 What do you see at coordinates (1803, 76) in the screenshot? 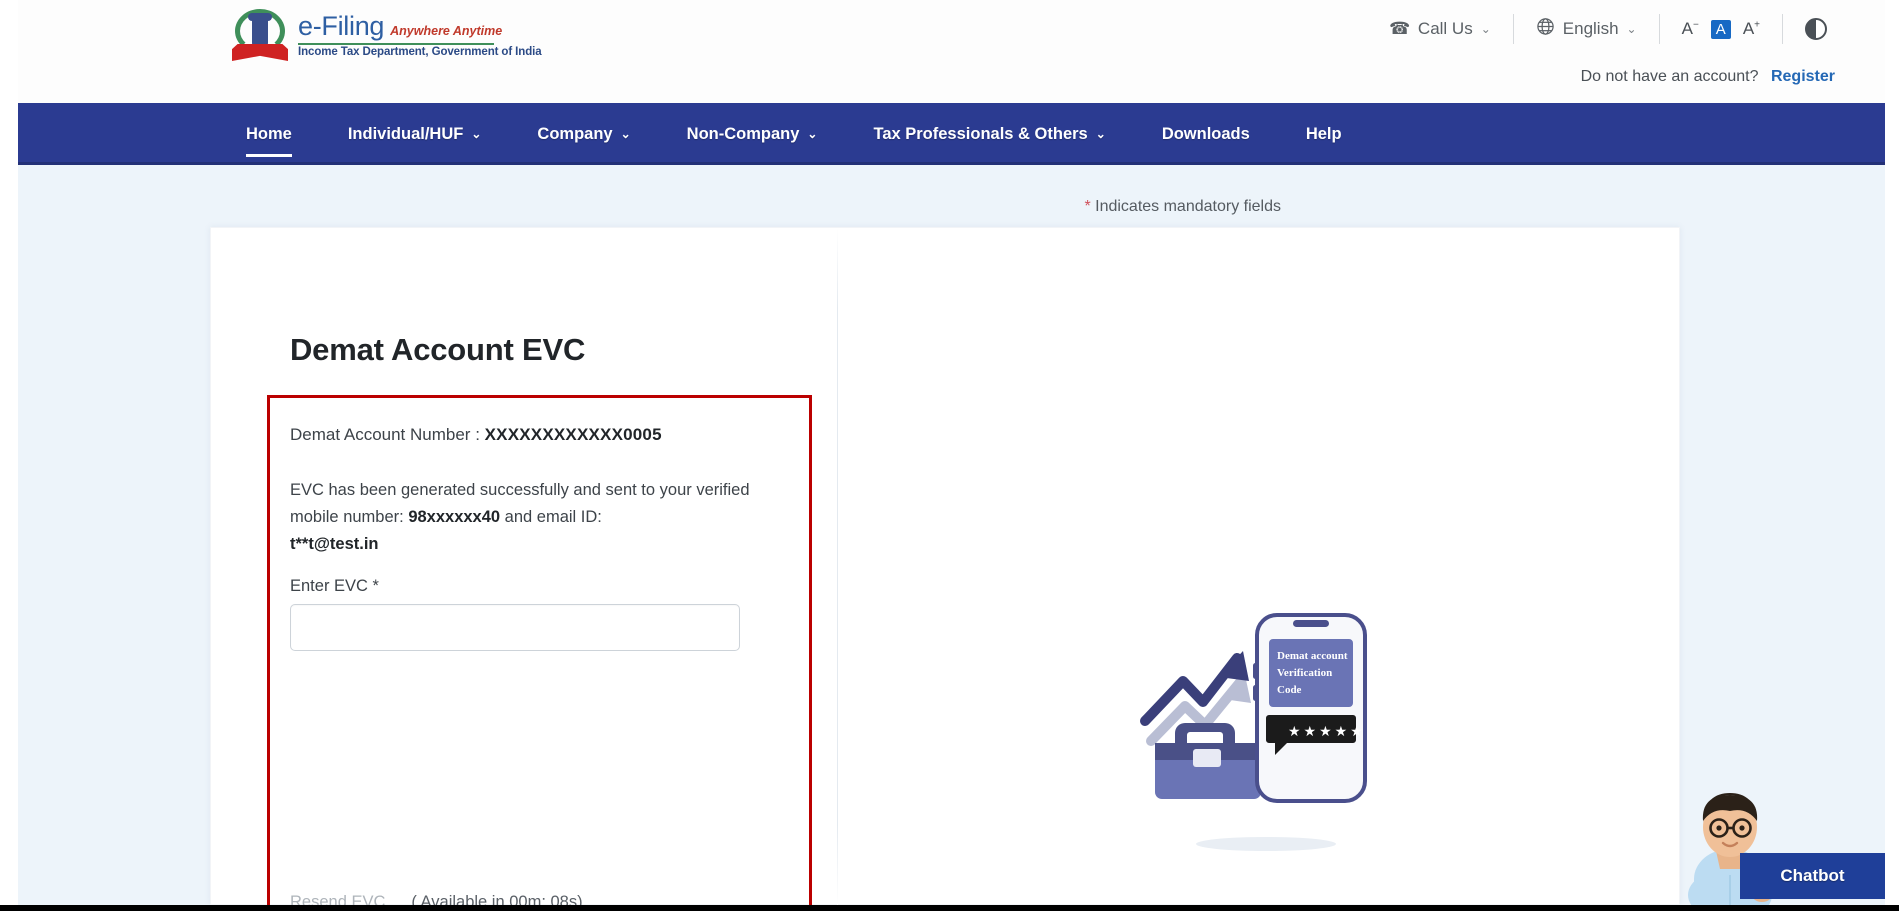
I see `register-link: Register` at bounding box center [1803, 76].